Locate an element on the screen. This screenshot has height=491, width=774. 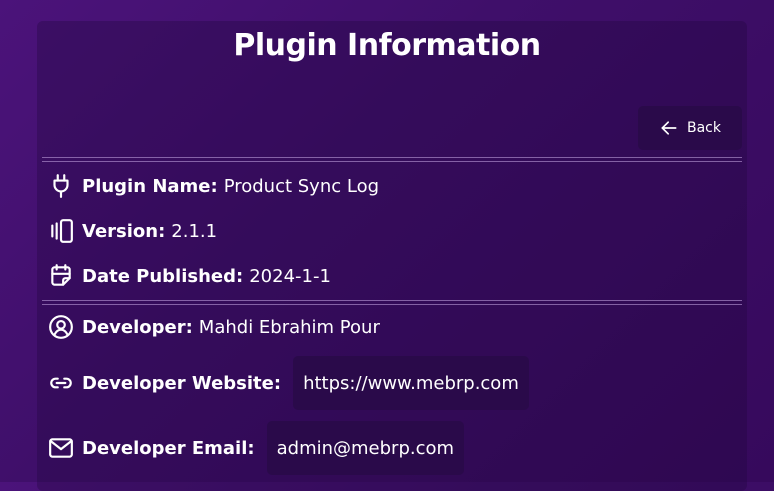
back-button: Back is located at coordinates (690, 128).